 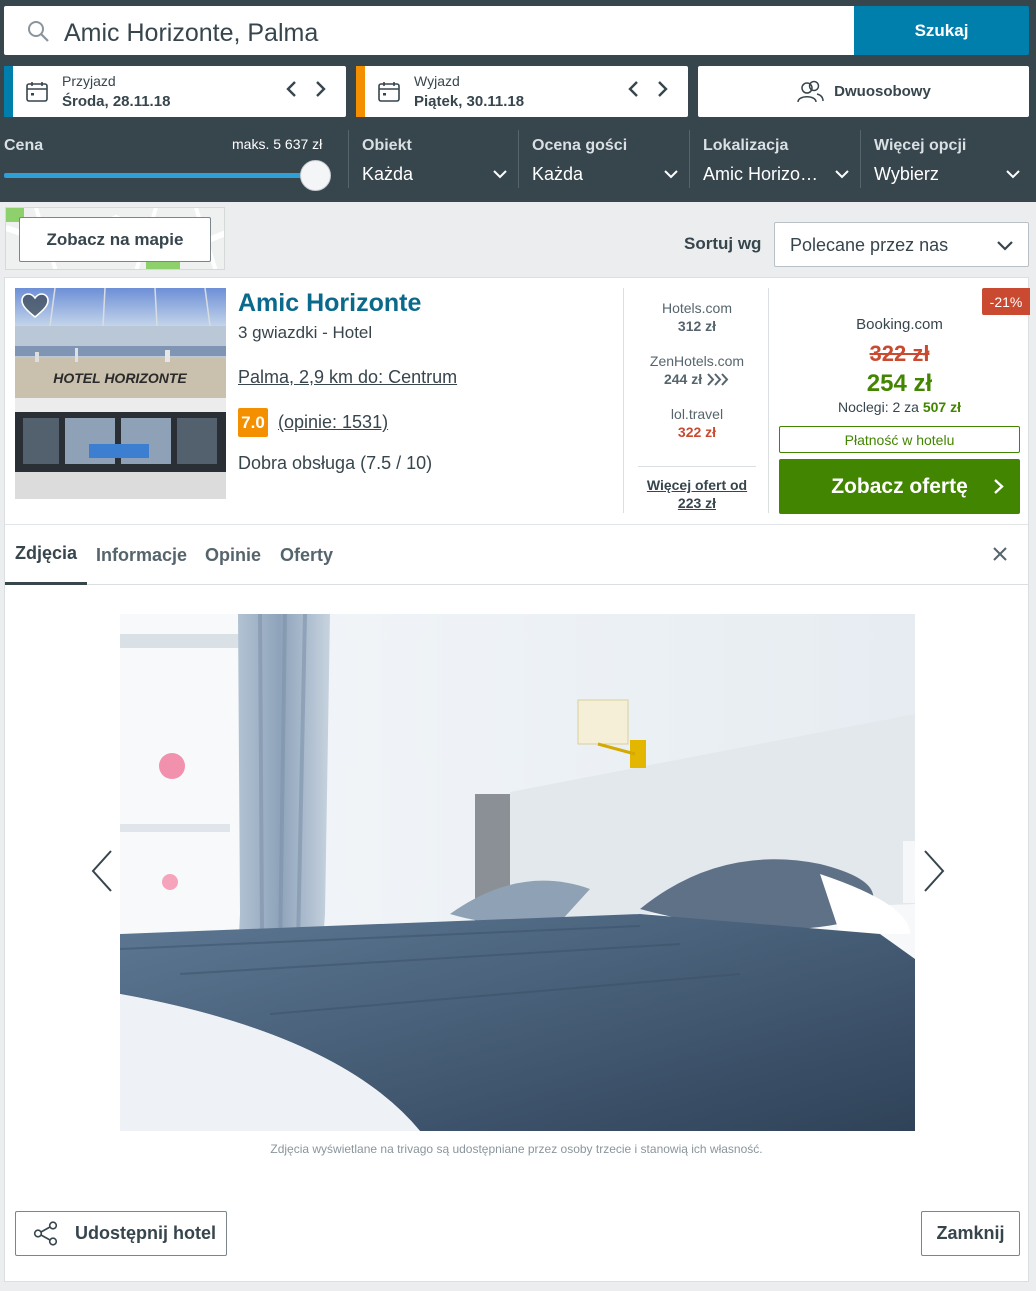 I want to click on payment-badge: Płatność w hotelu, so click(x=899, y=439).